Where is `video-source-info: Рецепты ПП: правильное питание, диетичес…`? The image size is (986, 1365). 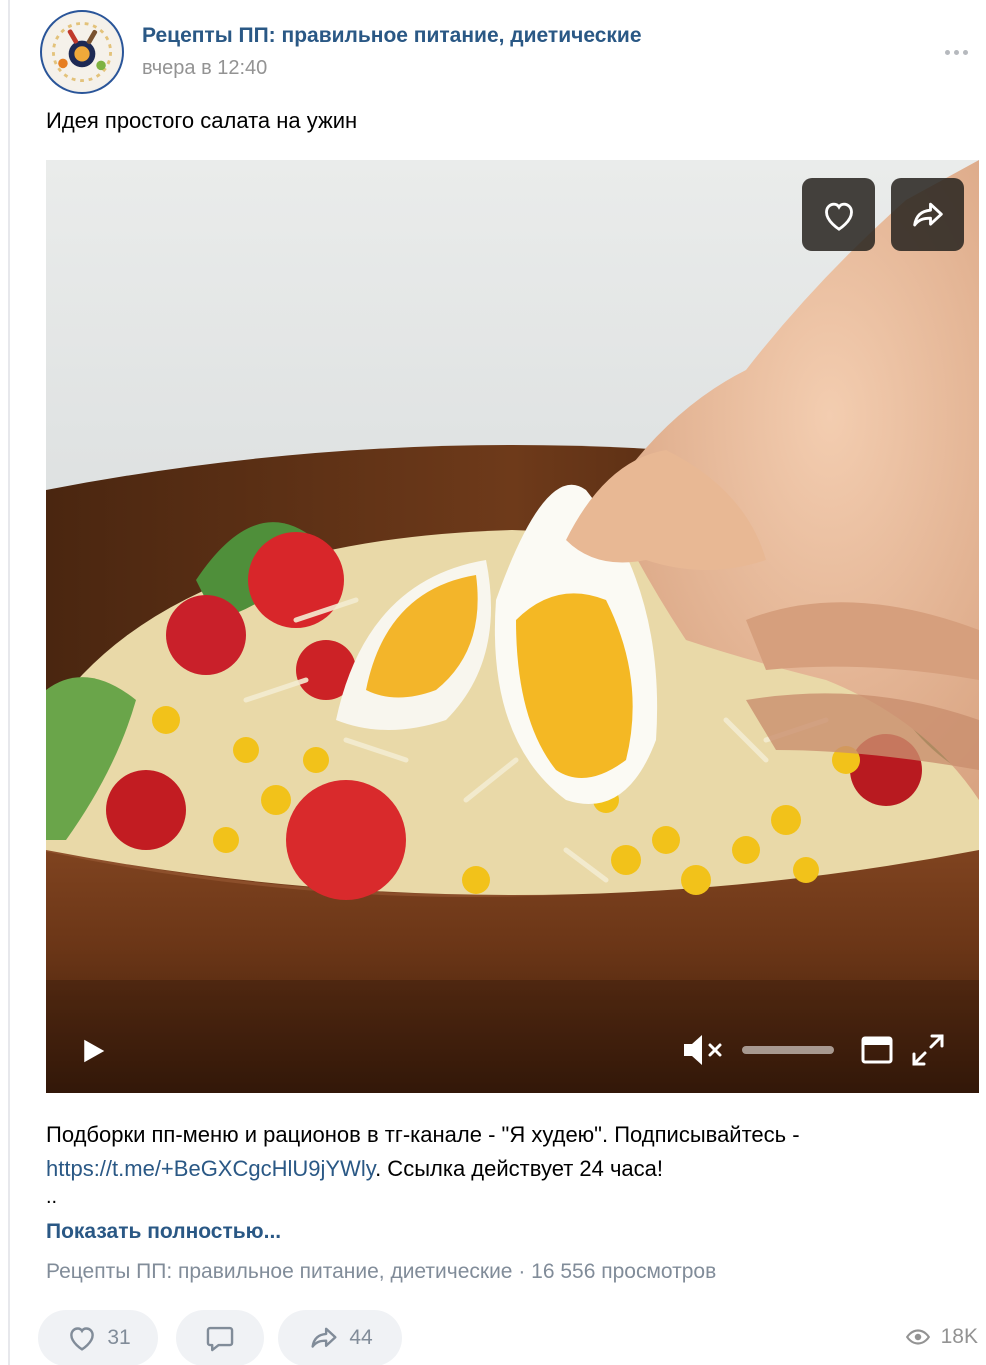 video-source-info: Рецепты ПП: правильное питание, диетичес… is located at coordinates (381, 1272).